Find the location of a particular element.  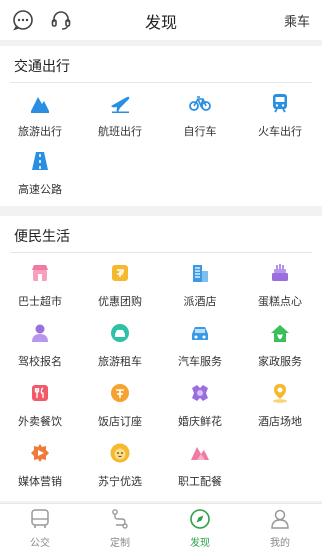

grid-item-restaurant-booking: 饭店订座 is located at coordinates (120, 408).